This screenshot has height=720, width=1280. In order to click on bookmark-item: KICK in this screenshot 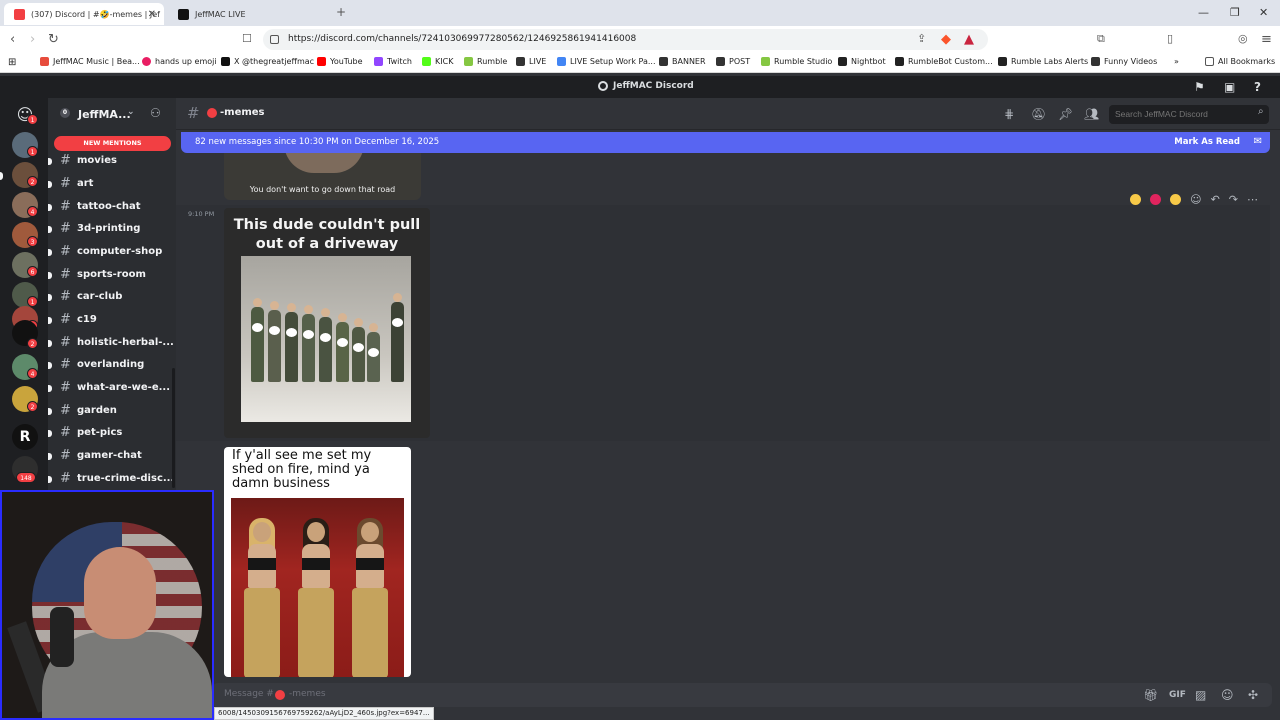, I will do `click(437, 61)`.